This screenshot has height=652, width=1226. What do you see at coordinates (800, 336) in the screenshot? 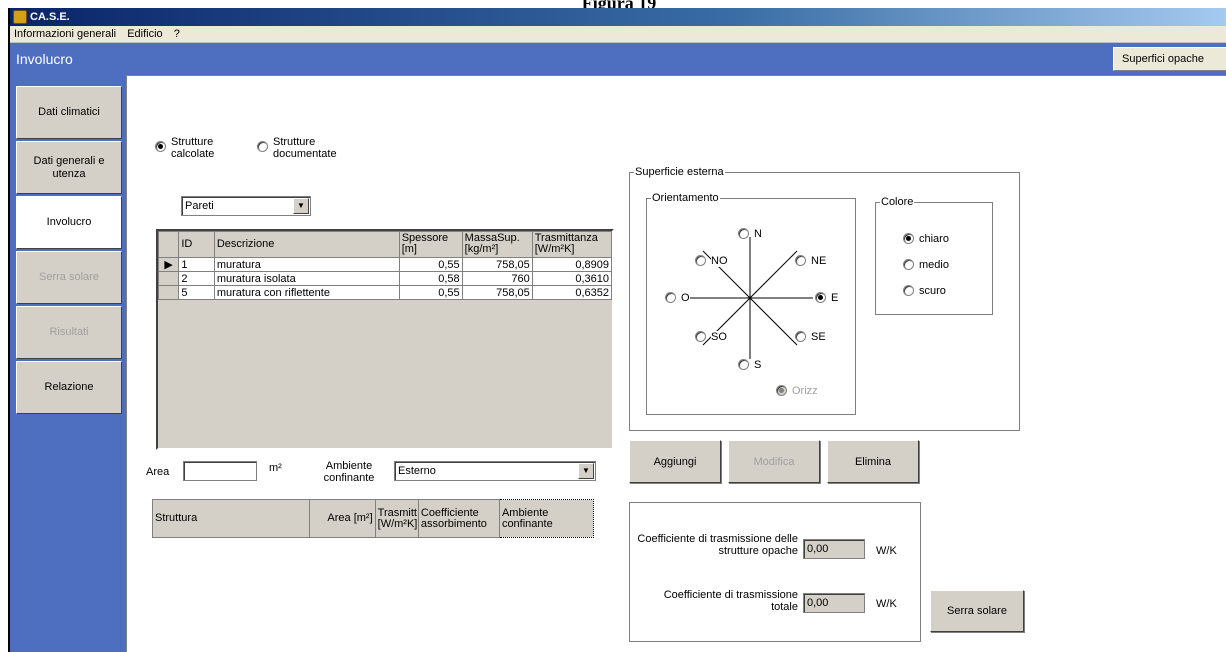
I see `orient-se-radio` at bounding box center [800, 336].